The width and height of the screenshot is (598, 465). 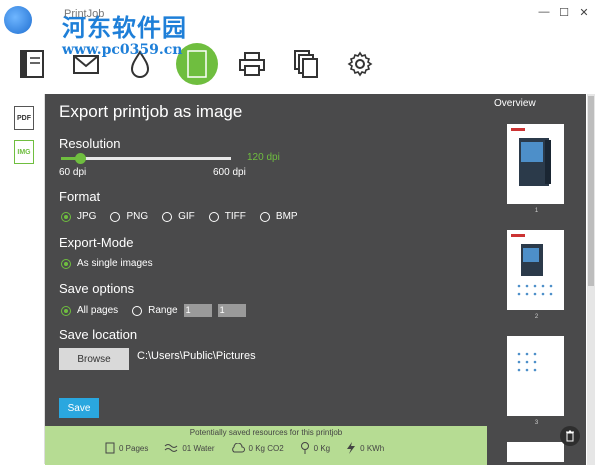 I want to click on trash-icon, so click(x=570, y=436).